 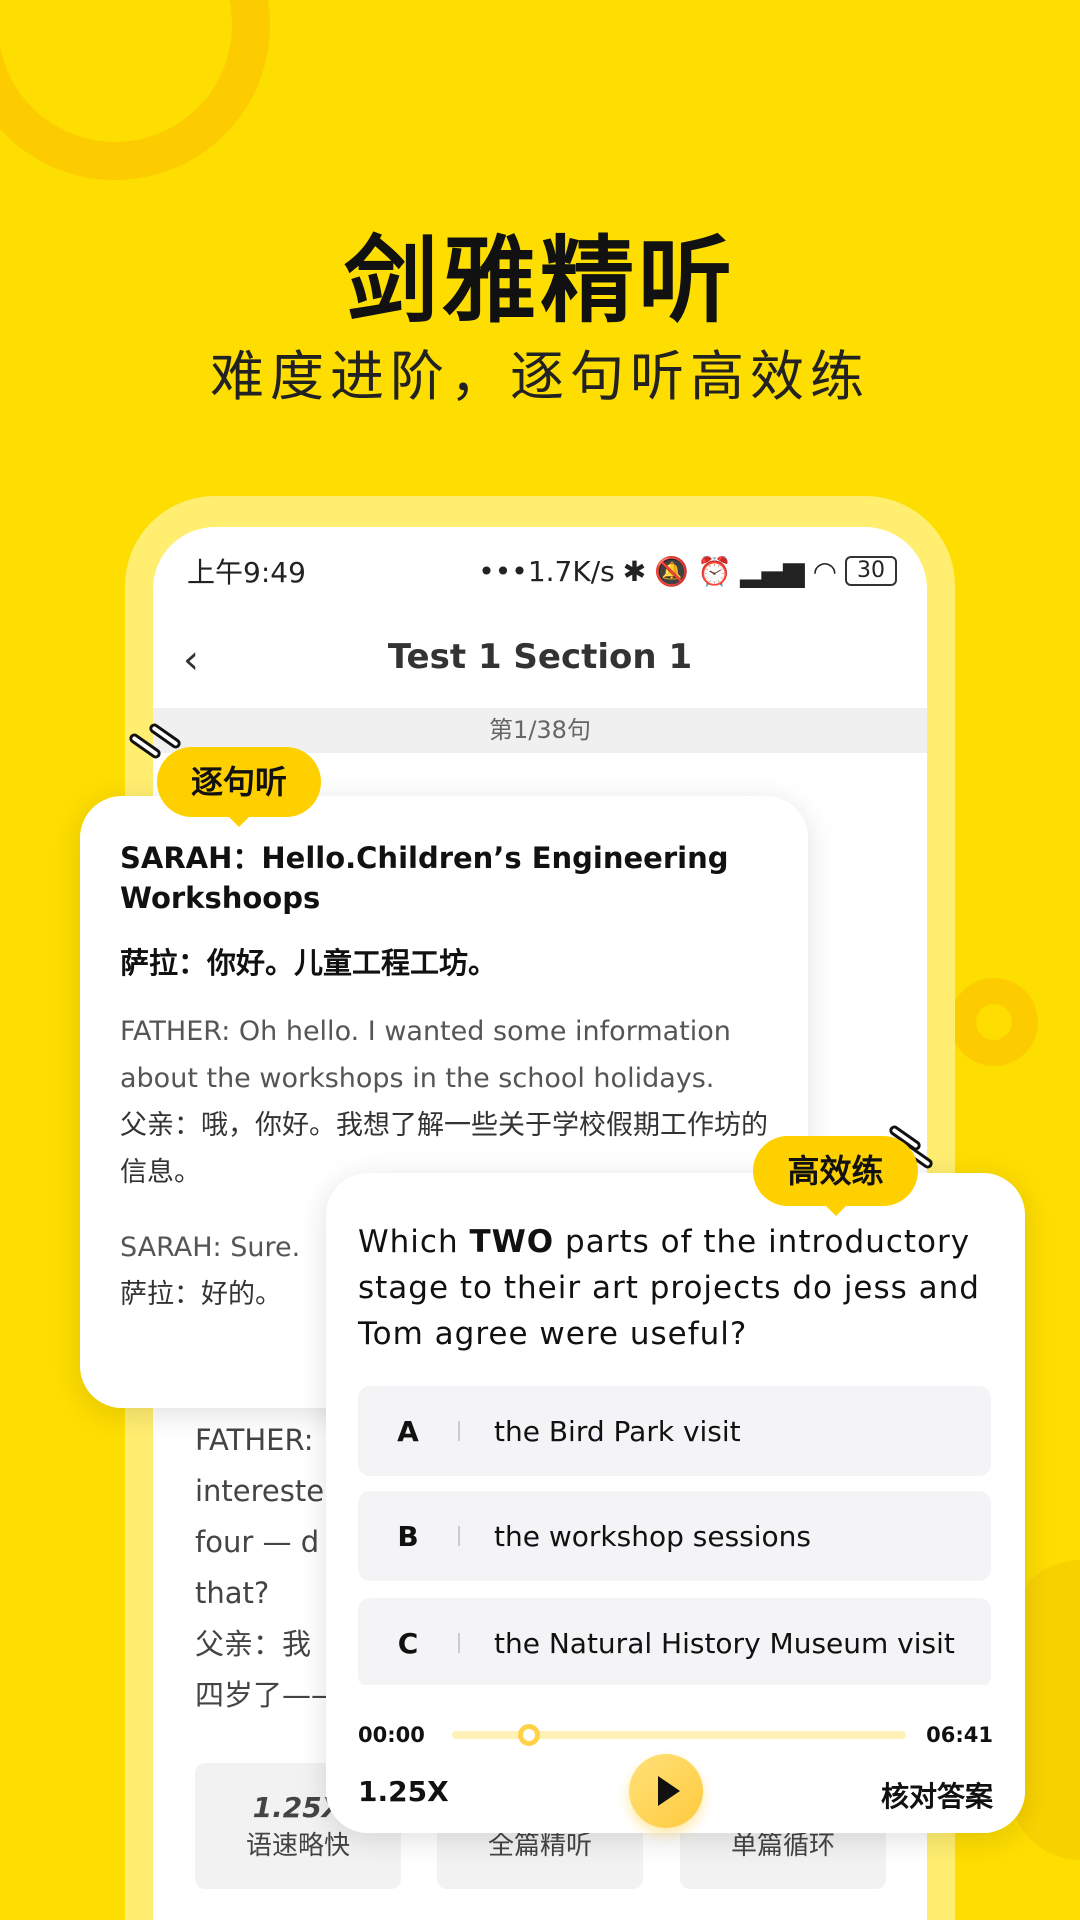 What do you see at coordinates (937, 1795) in the screenshot?
I see `check-answer-button: 核对答案` at bounding box center [937, 1795].